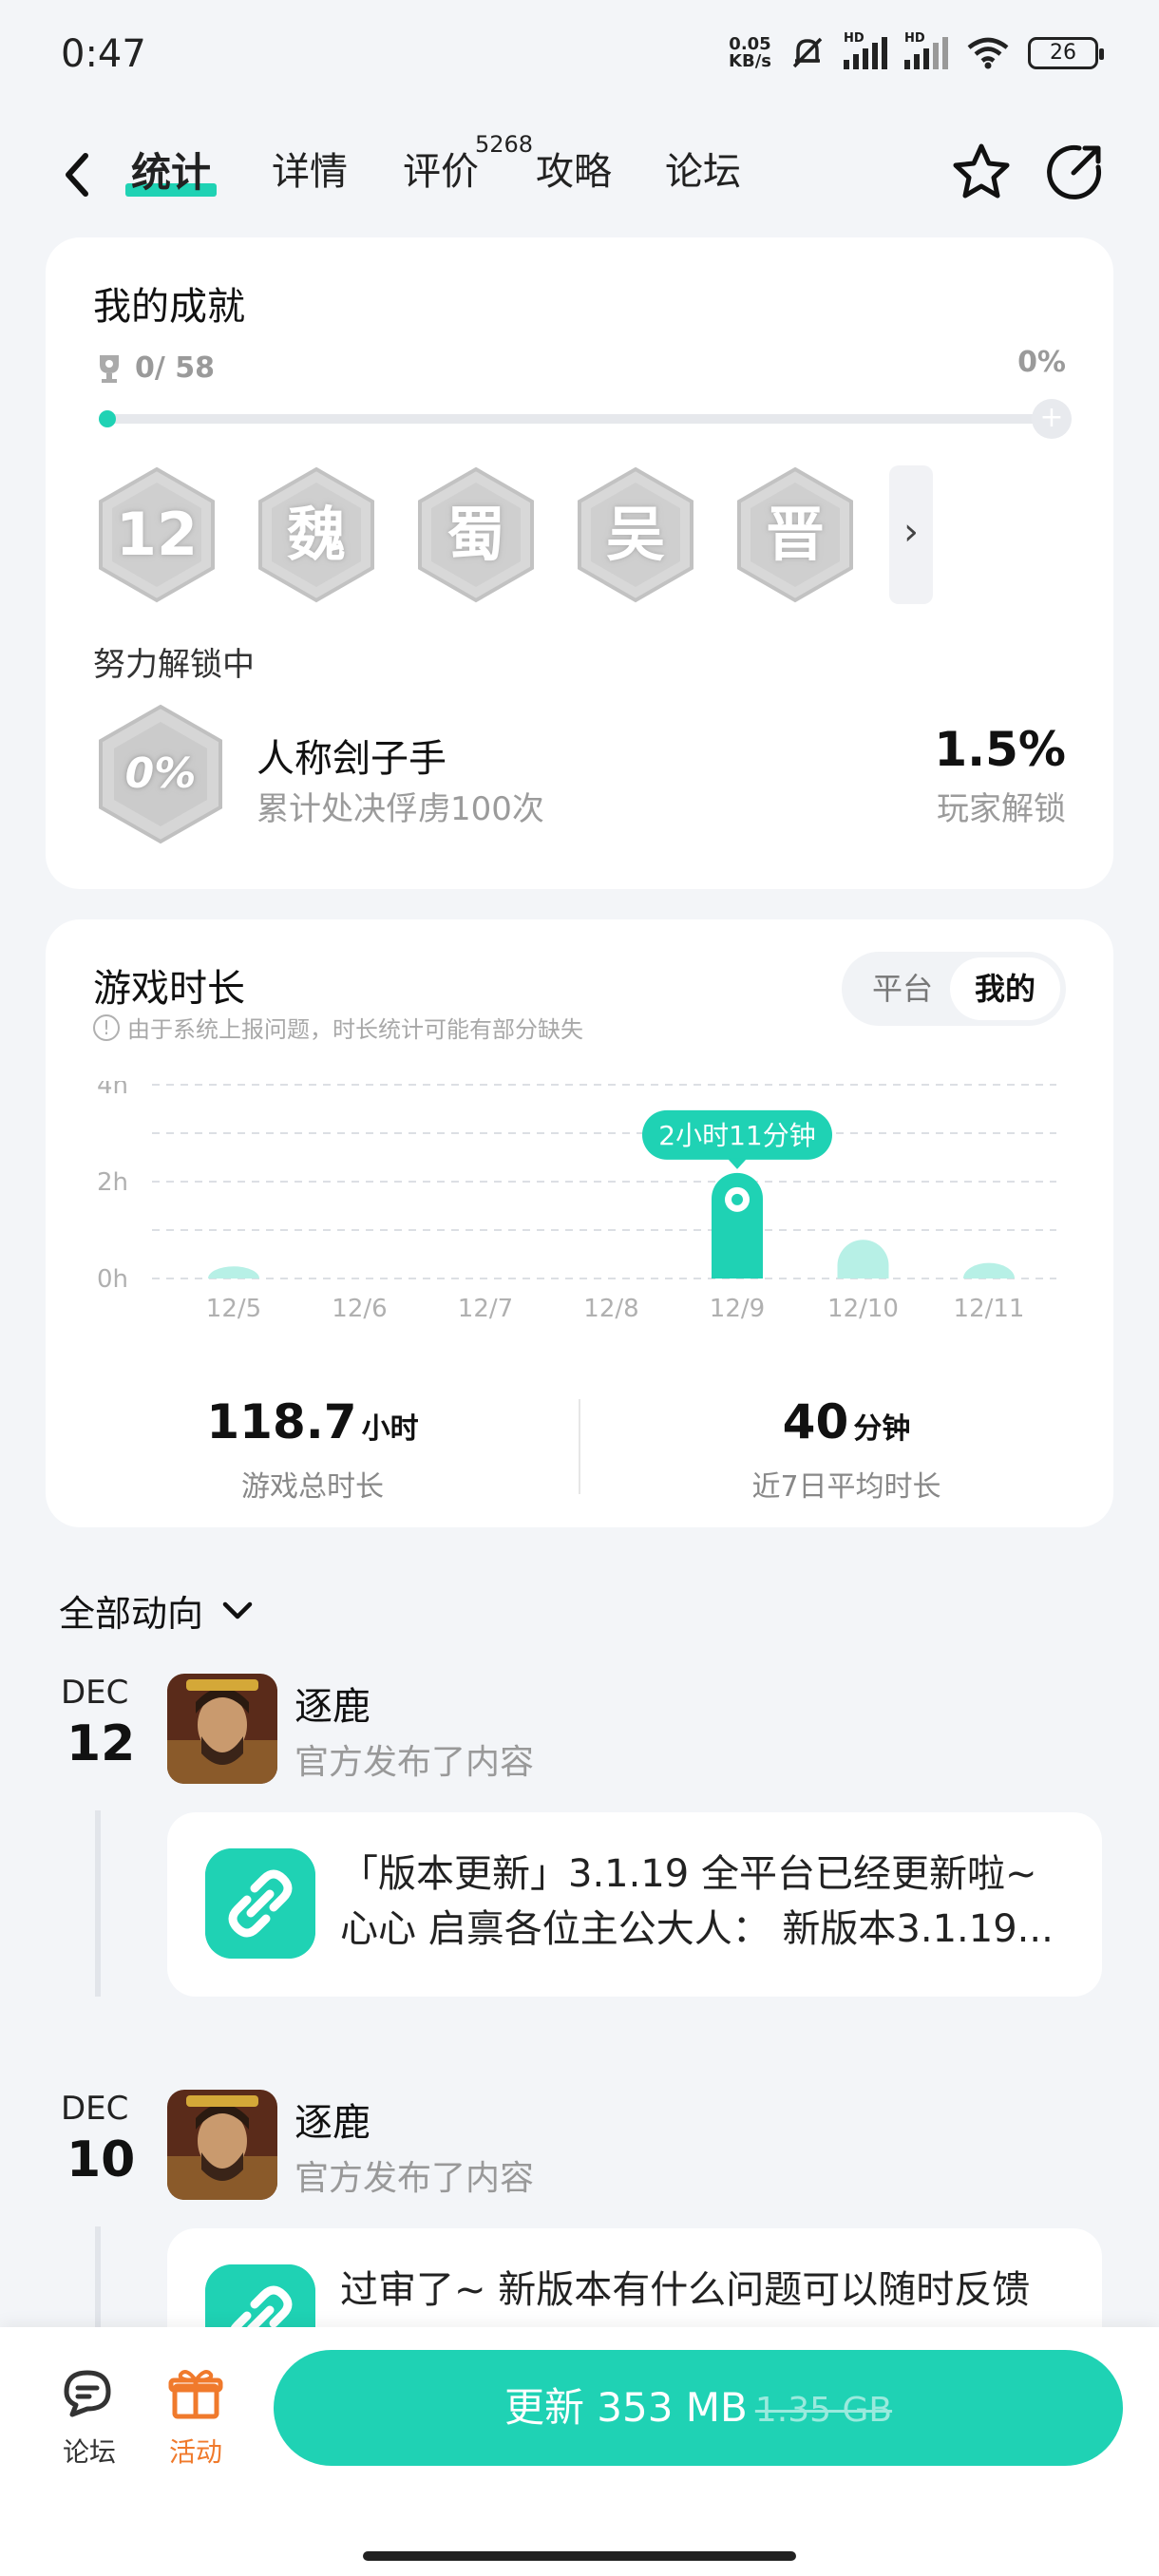  What do you see at coordinates (112, 1090) in the screenshot?
I see `y-tick-label: 4h` at bounding box center [112, 1090].